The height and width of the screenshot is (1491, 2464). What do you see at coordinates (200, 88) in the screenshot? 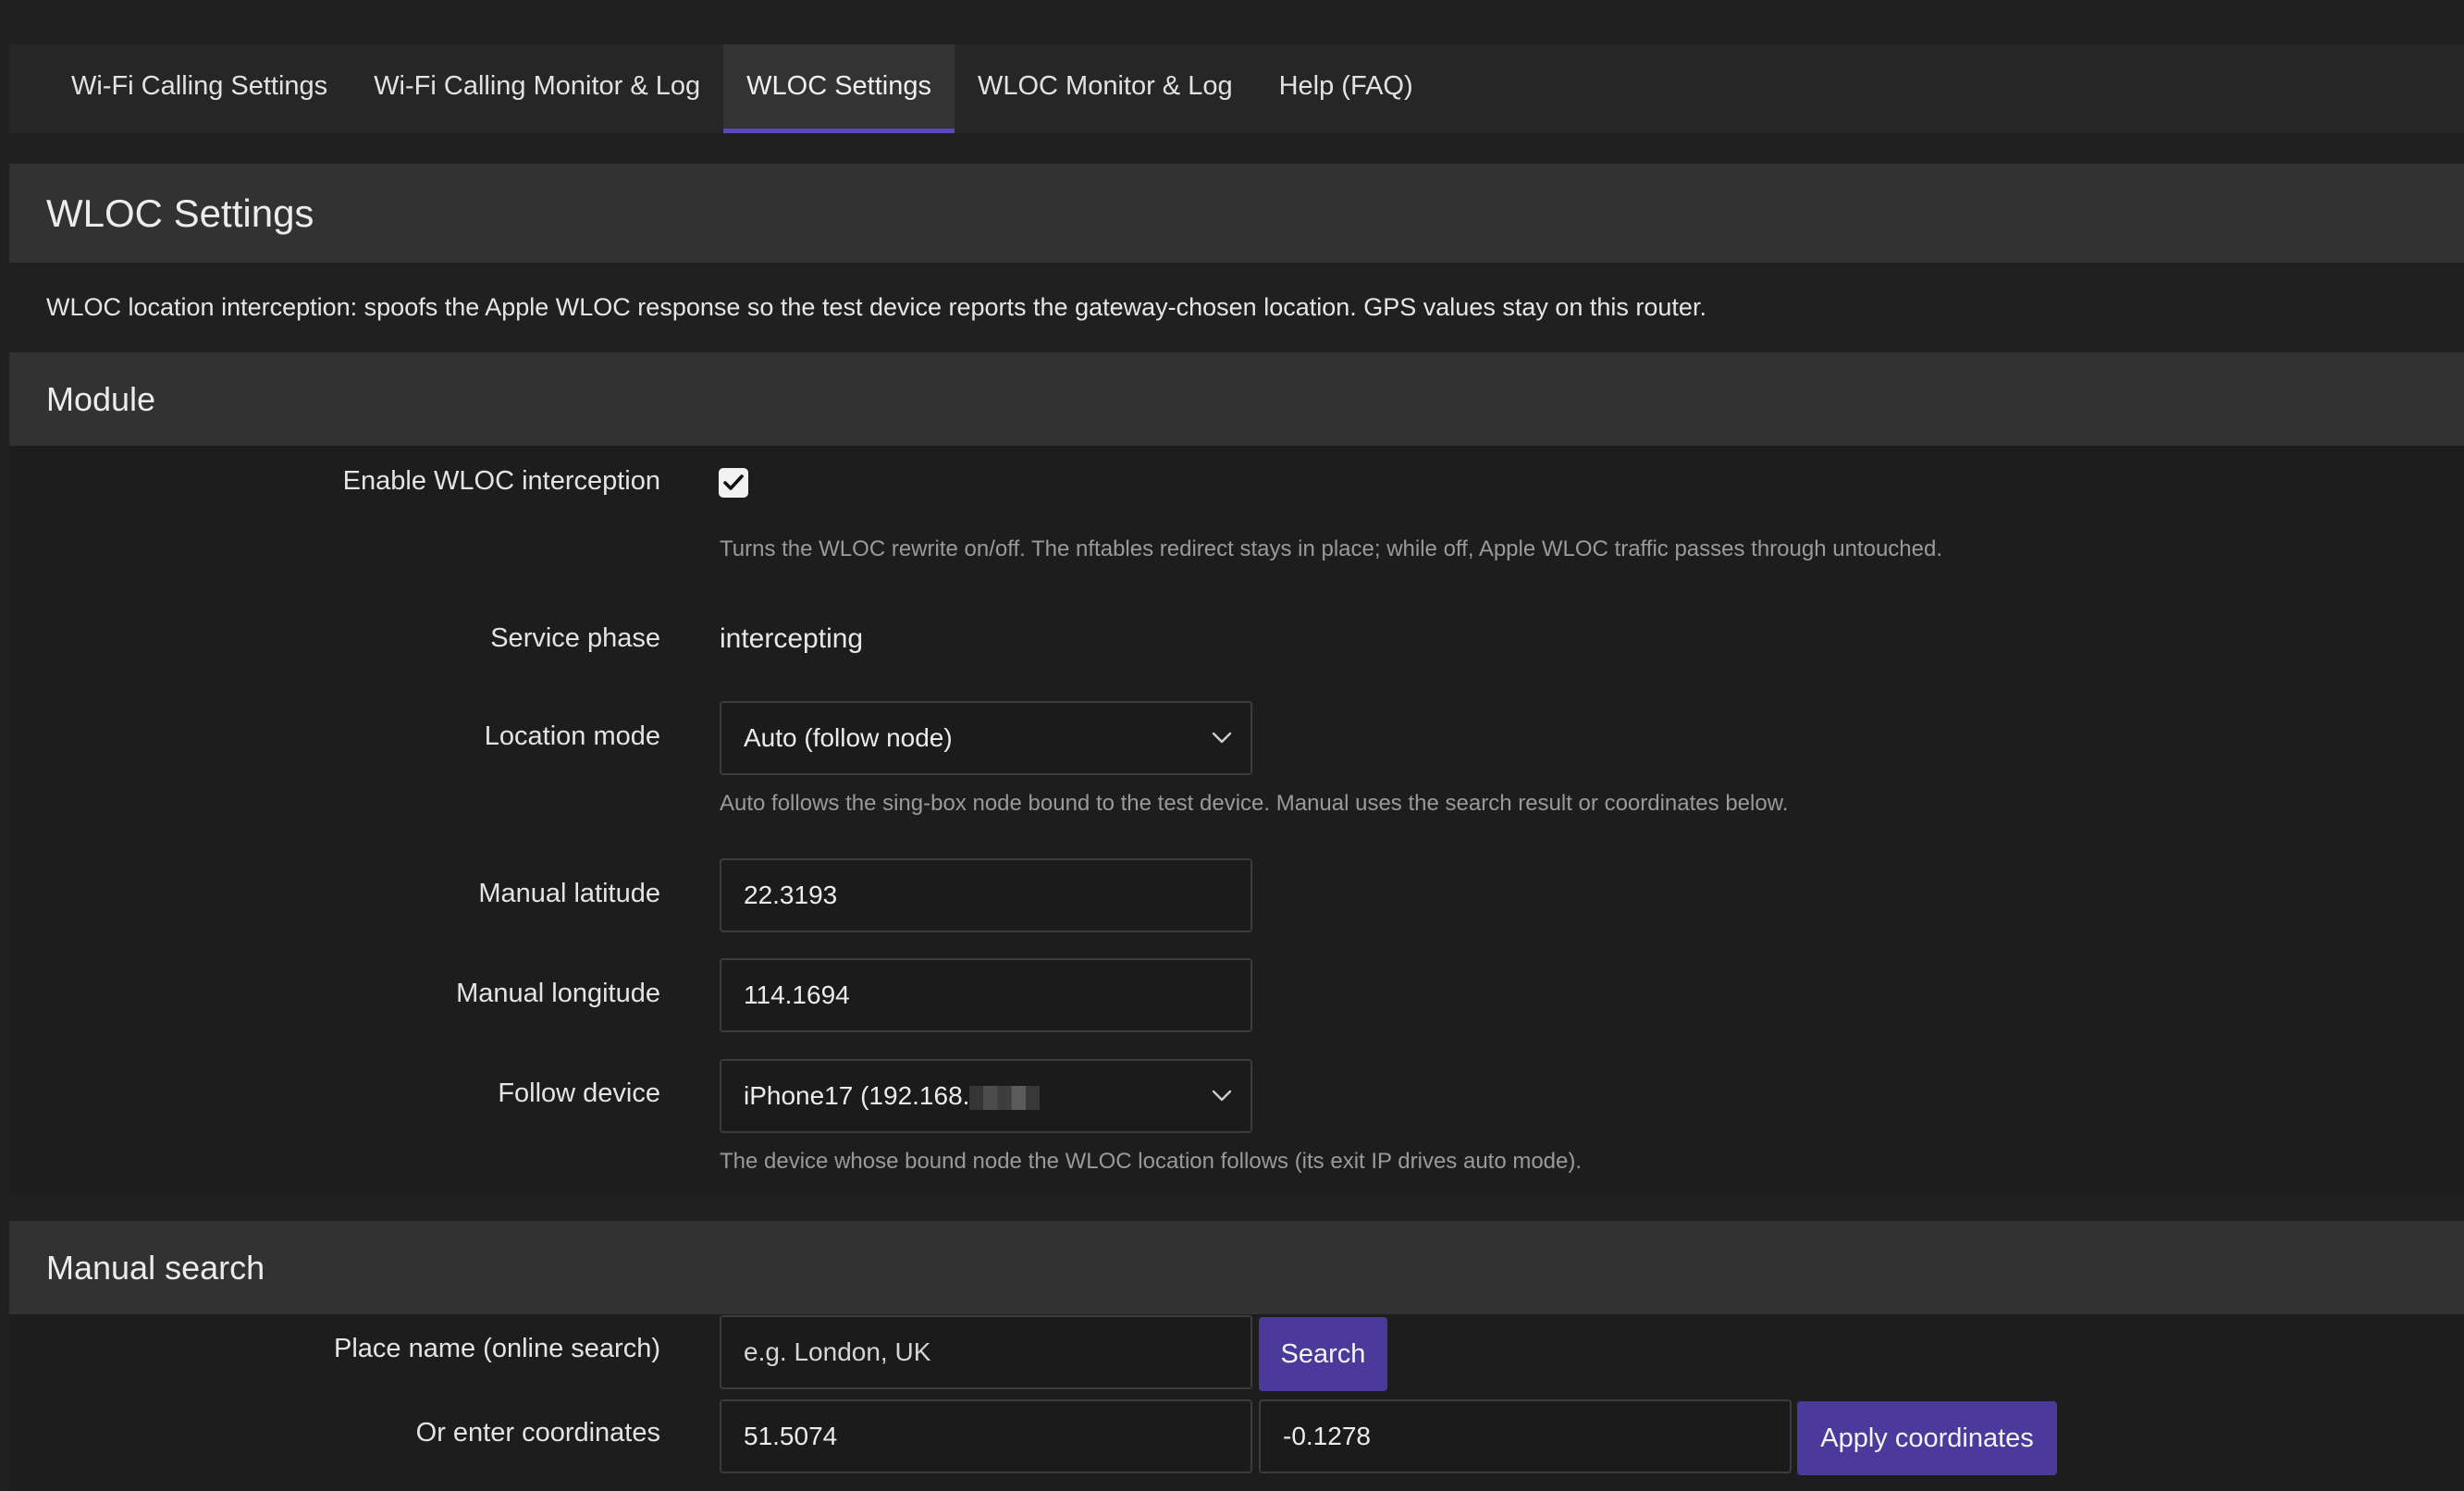
I see `tab-wifi-calling-settings: Wi-Fi Calling Settings` at bounding box center [200, 88].